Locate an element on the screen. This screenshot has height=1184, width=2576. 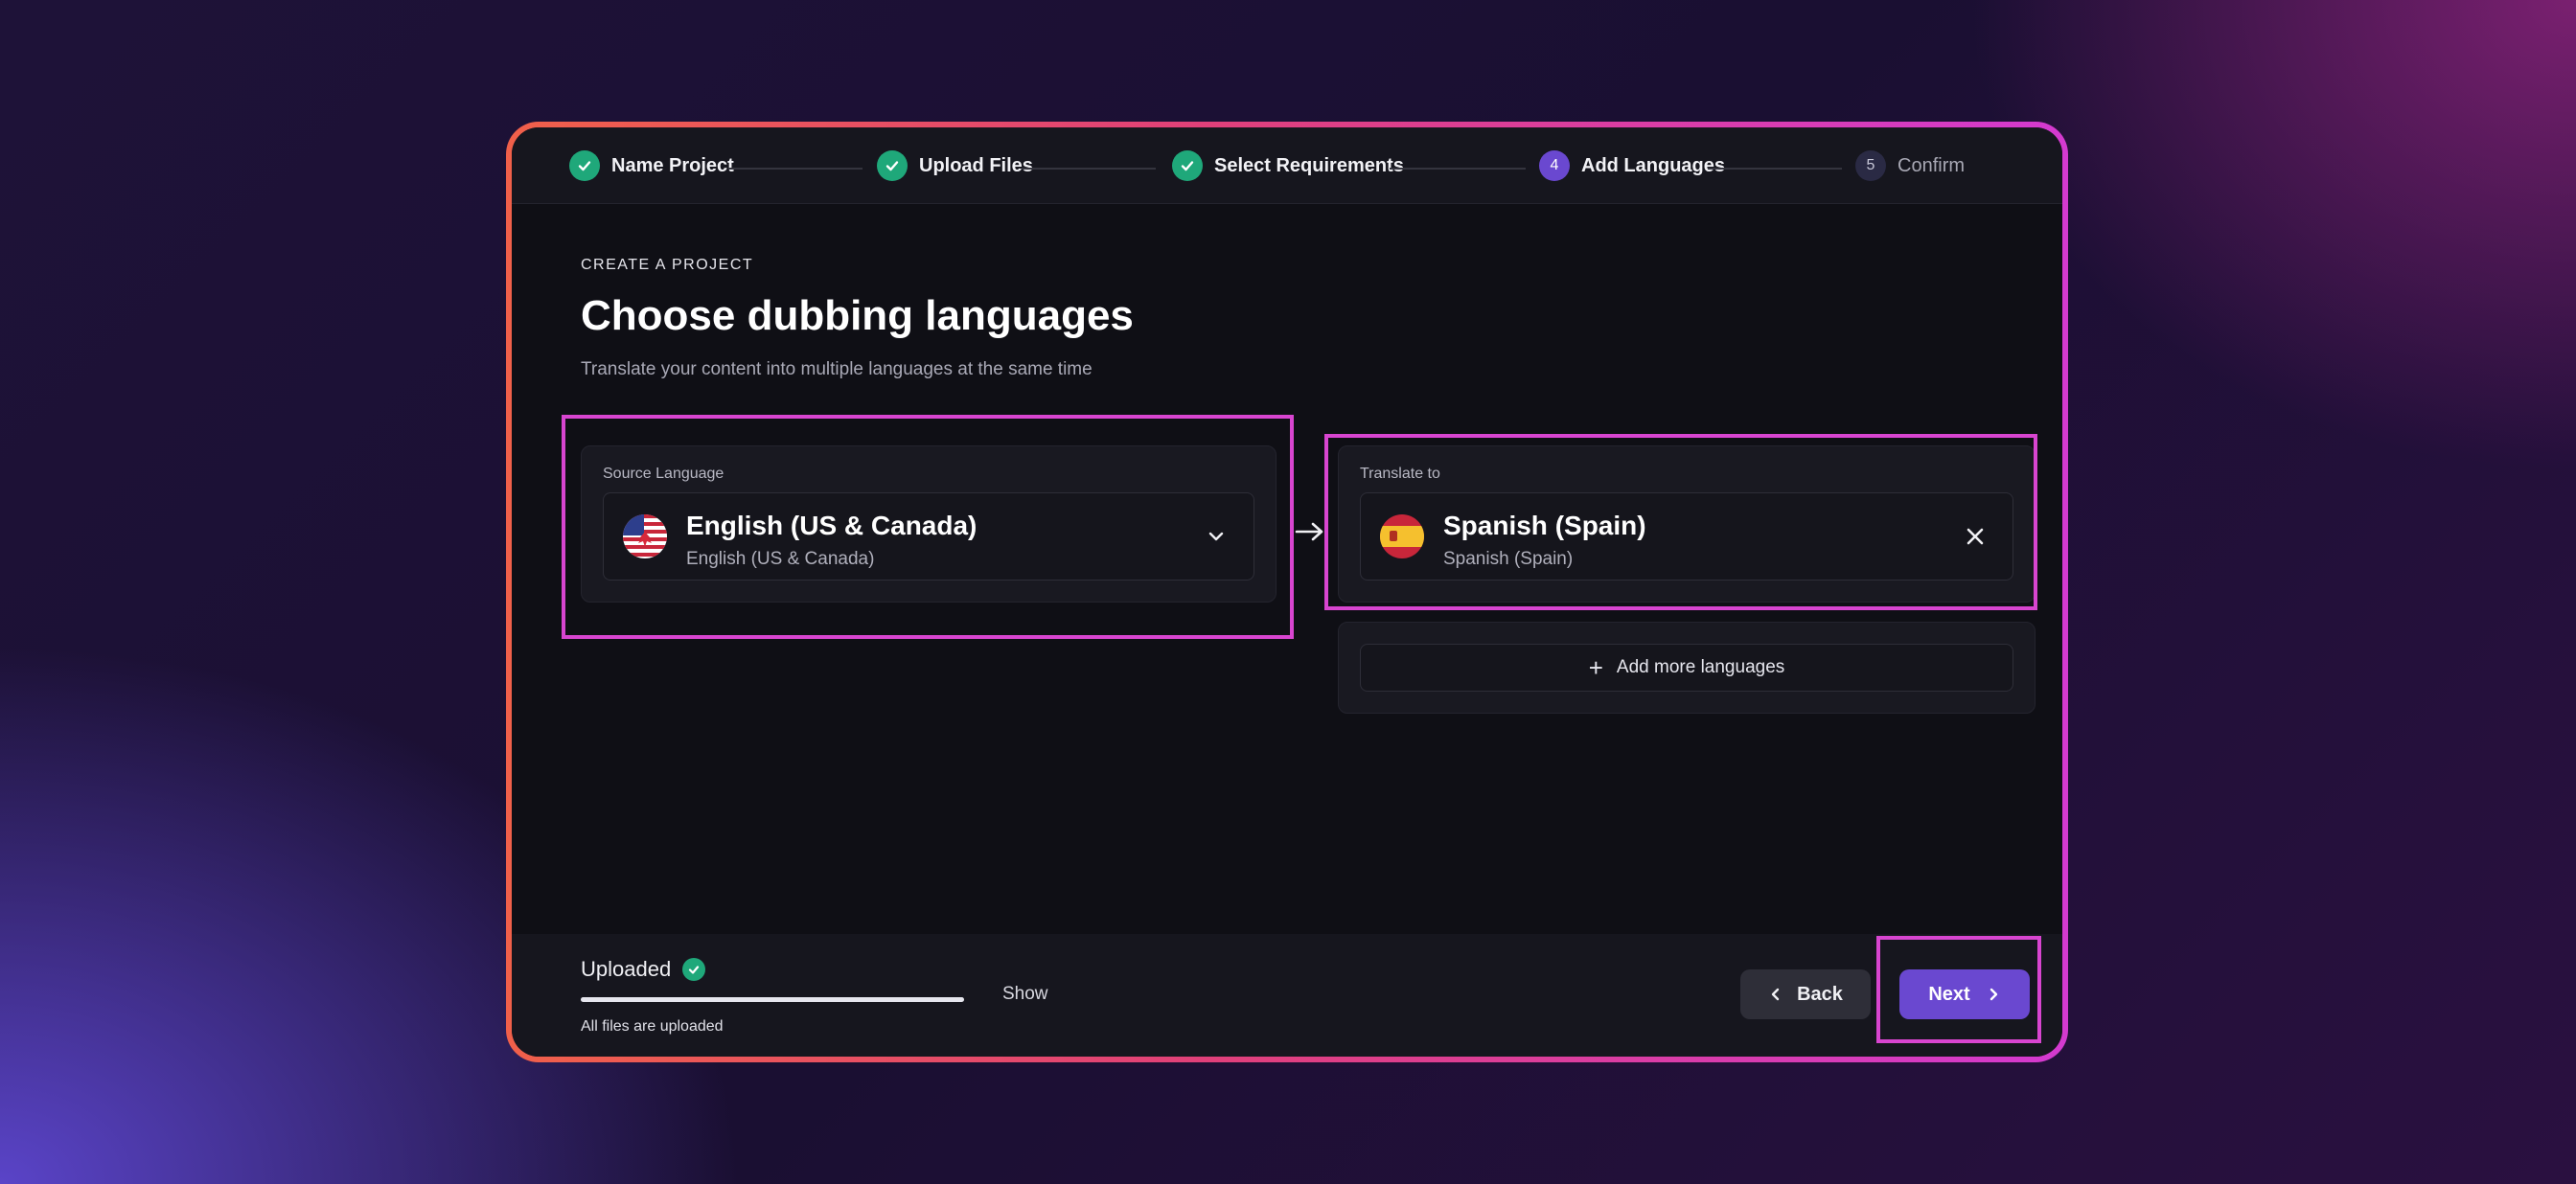
upload-status: Uploaded is located at coordinates (643, 969).